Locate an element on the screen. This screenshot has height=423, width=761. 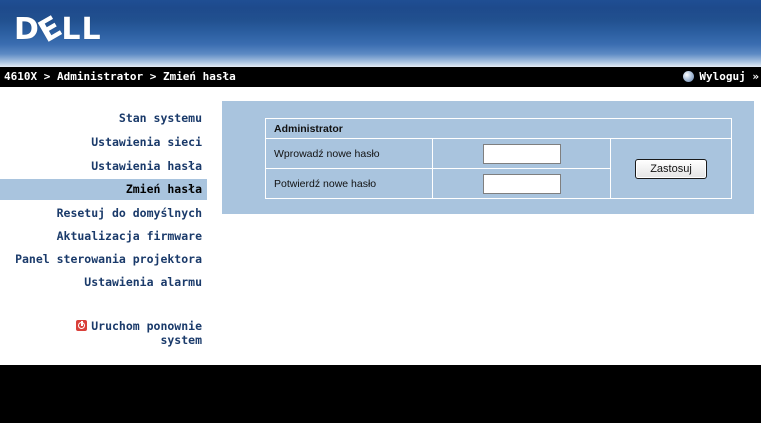
sidebar-item-resetuj: Resetuj do domyślnych is located at coordinates (103, 213).